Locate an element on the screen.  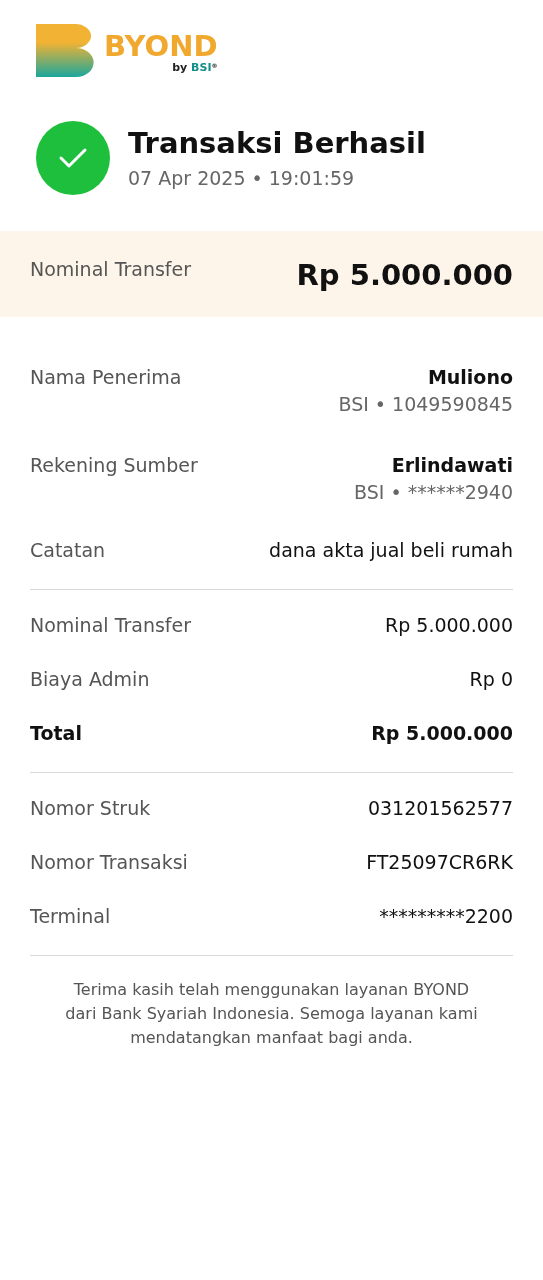
field-label: Total is located at coordinates (56, 733).